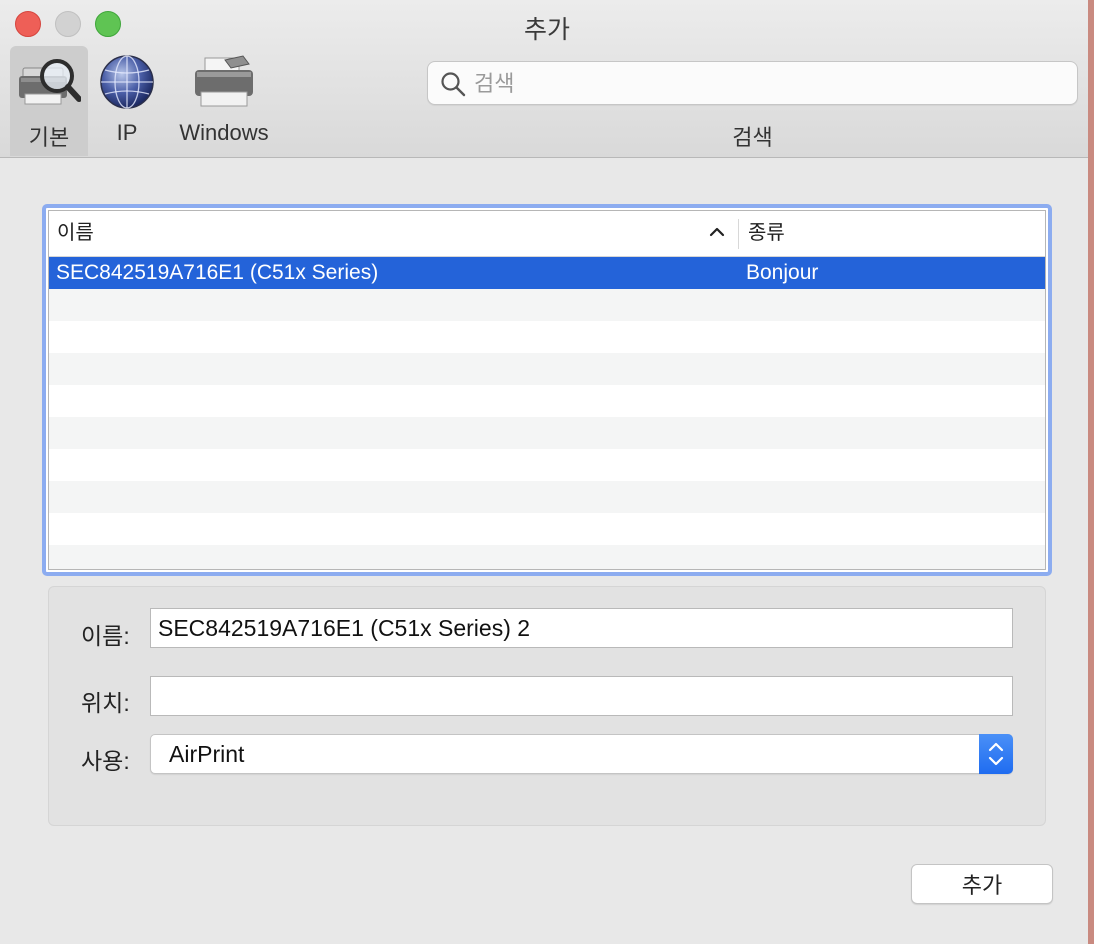 Image resolution: width=1094 pixels, height=944 pixels. What do you see at coordinates (207, 754) in the screenshot?
I see `driver-select-value: AirPrint` at bounding box center [207, 754].